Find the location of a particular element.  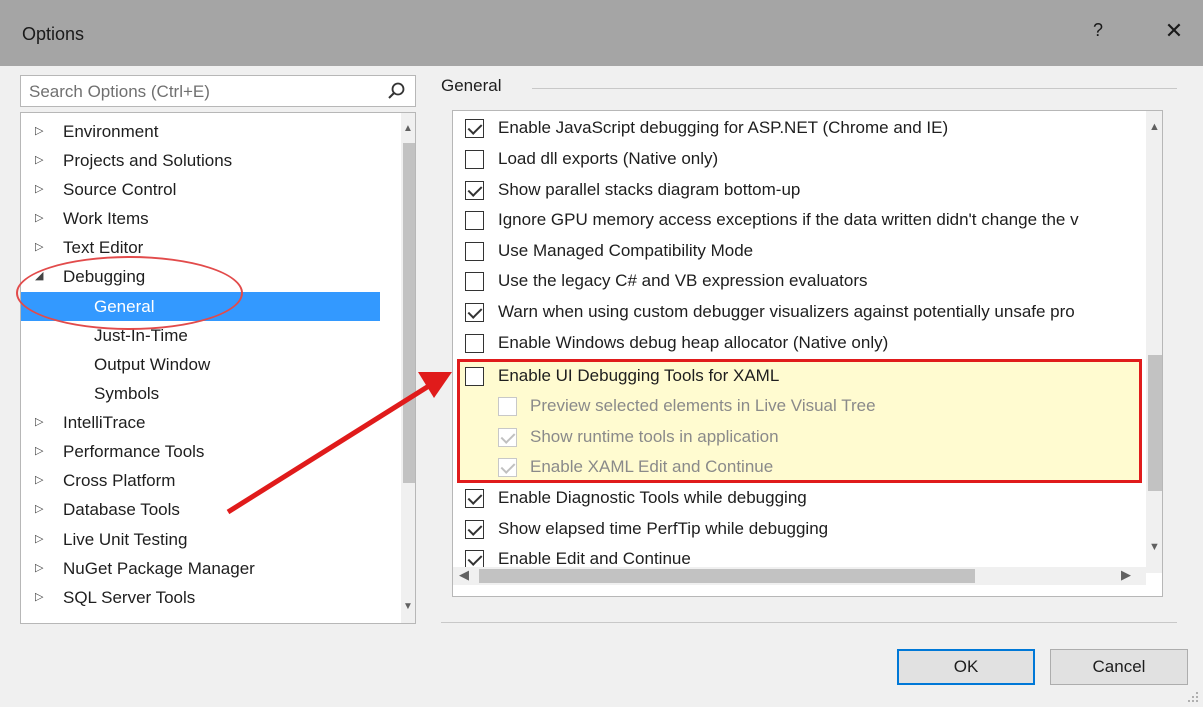

tree-item-intellitrace: ▷ IntelliTrace is located at coordinates (206, 422).